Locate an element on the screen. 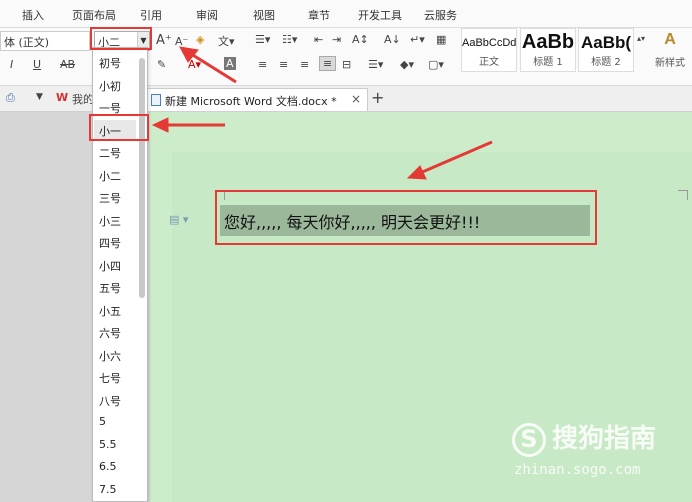  sogou-watermark: S 搜狗指南 is located at coordinates (584, 437).